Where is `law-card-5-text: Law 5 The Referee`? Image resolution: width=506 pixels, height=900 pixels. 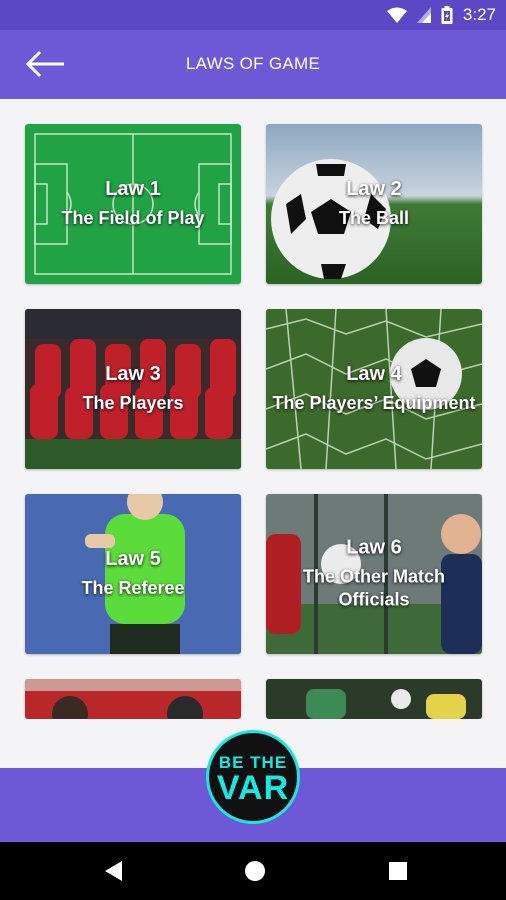 law-card-5-text: Law 5 The Referee is located at coordinates (133, 574).